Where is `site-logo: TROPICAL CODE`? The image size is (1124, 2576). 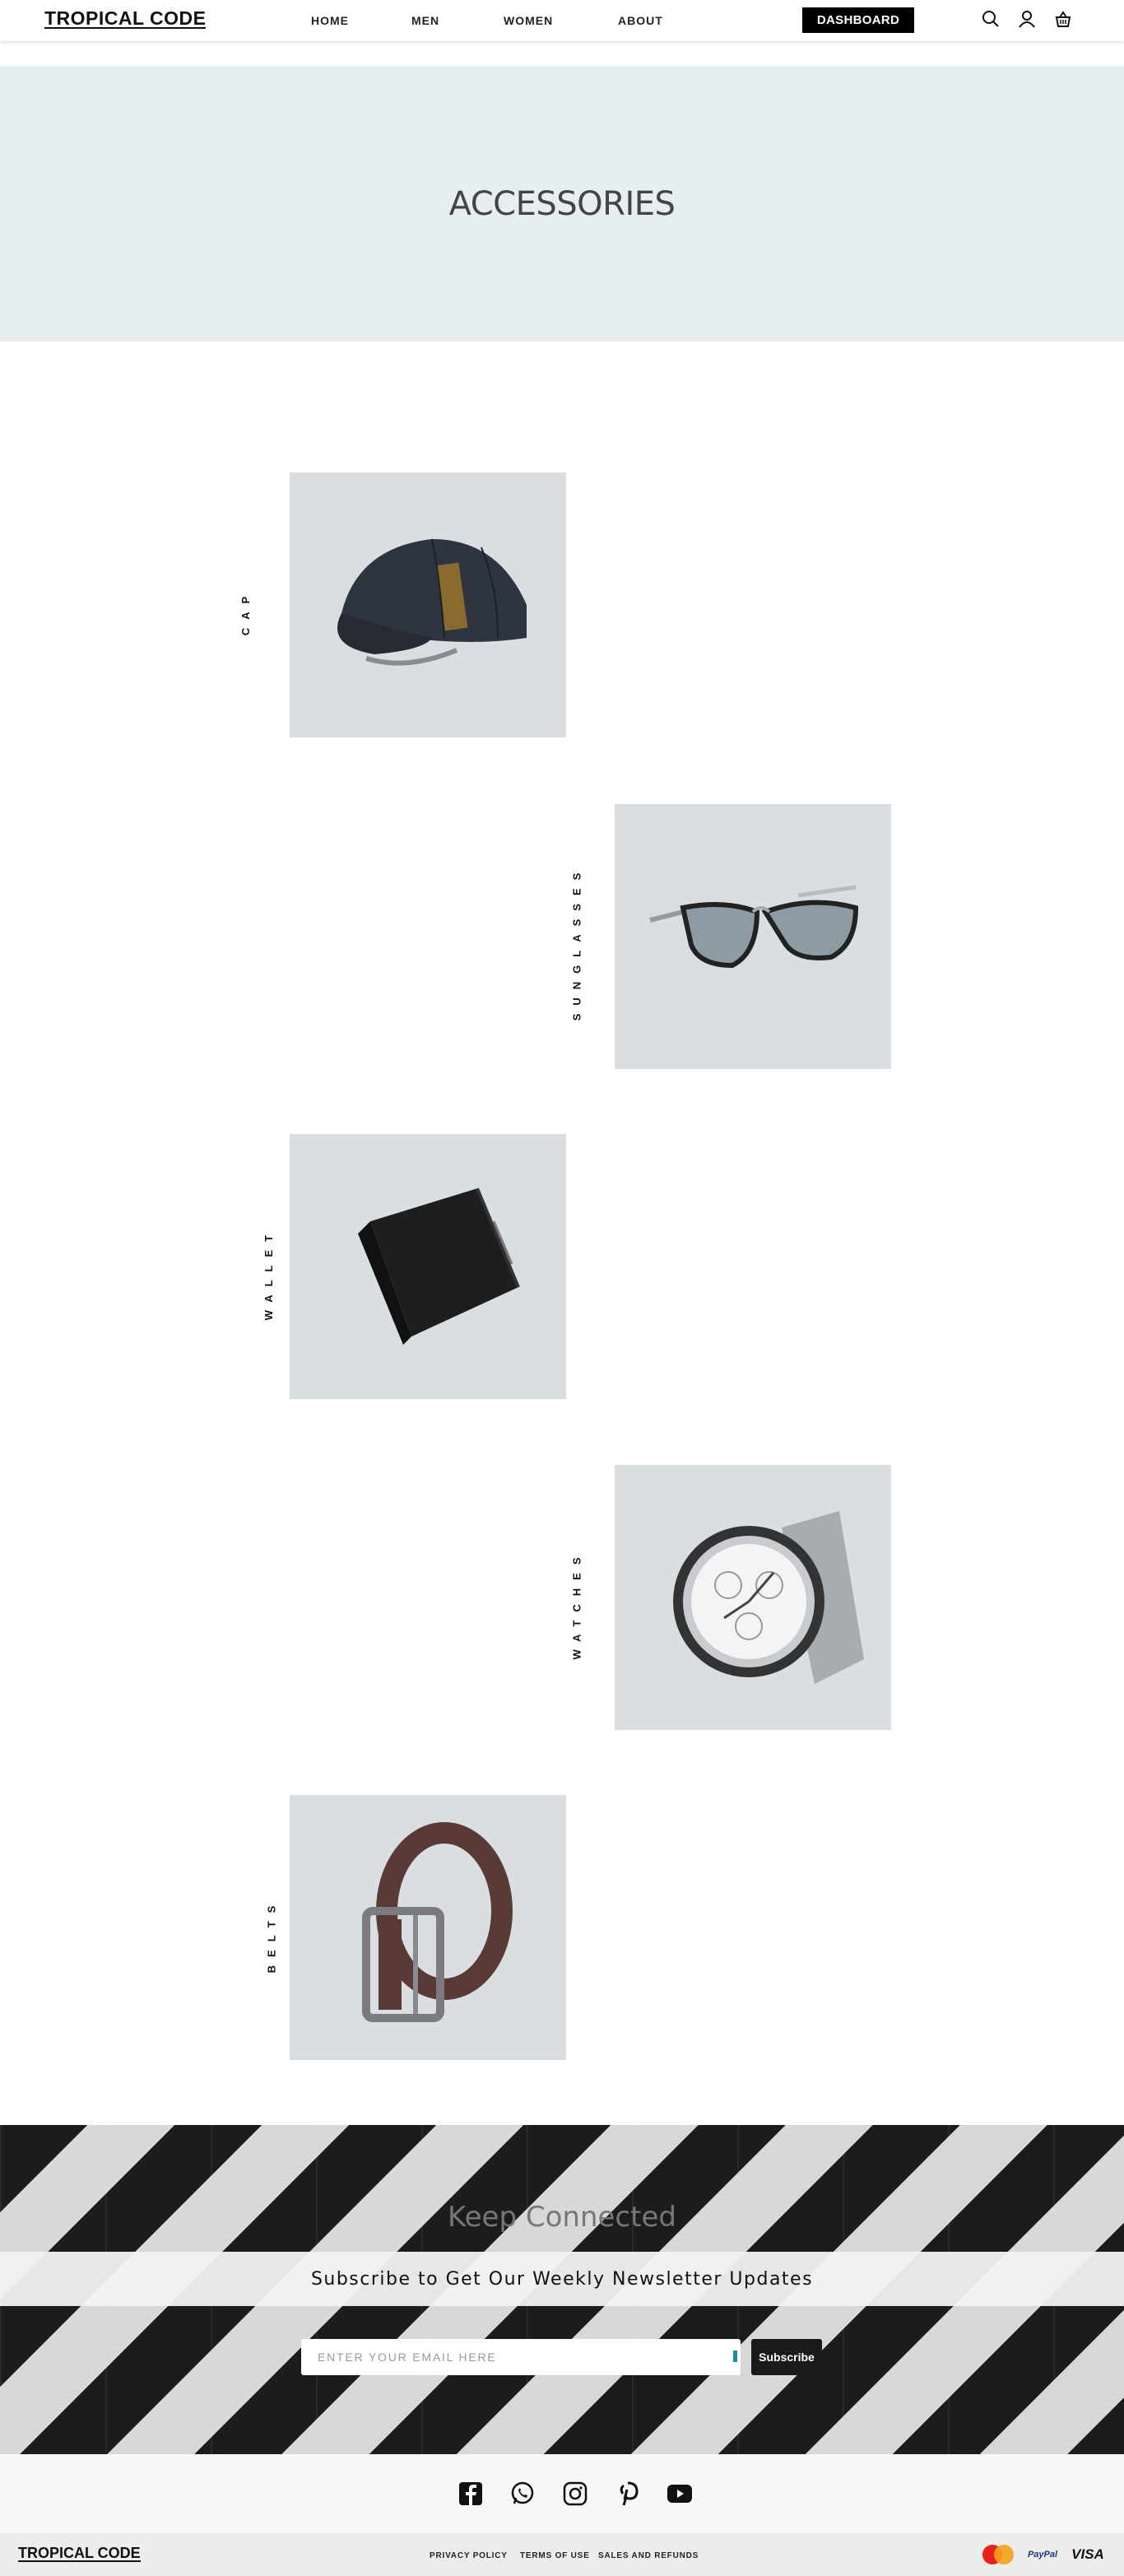 site-logo: TROPICAL CODE is located at coordinates (125, 19).